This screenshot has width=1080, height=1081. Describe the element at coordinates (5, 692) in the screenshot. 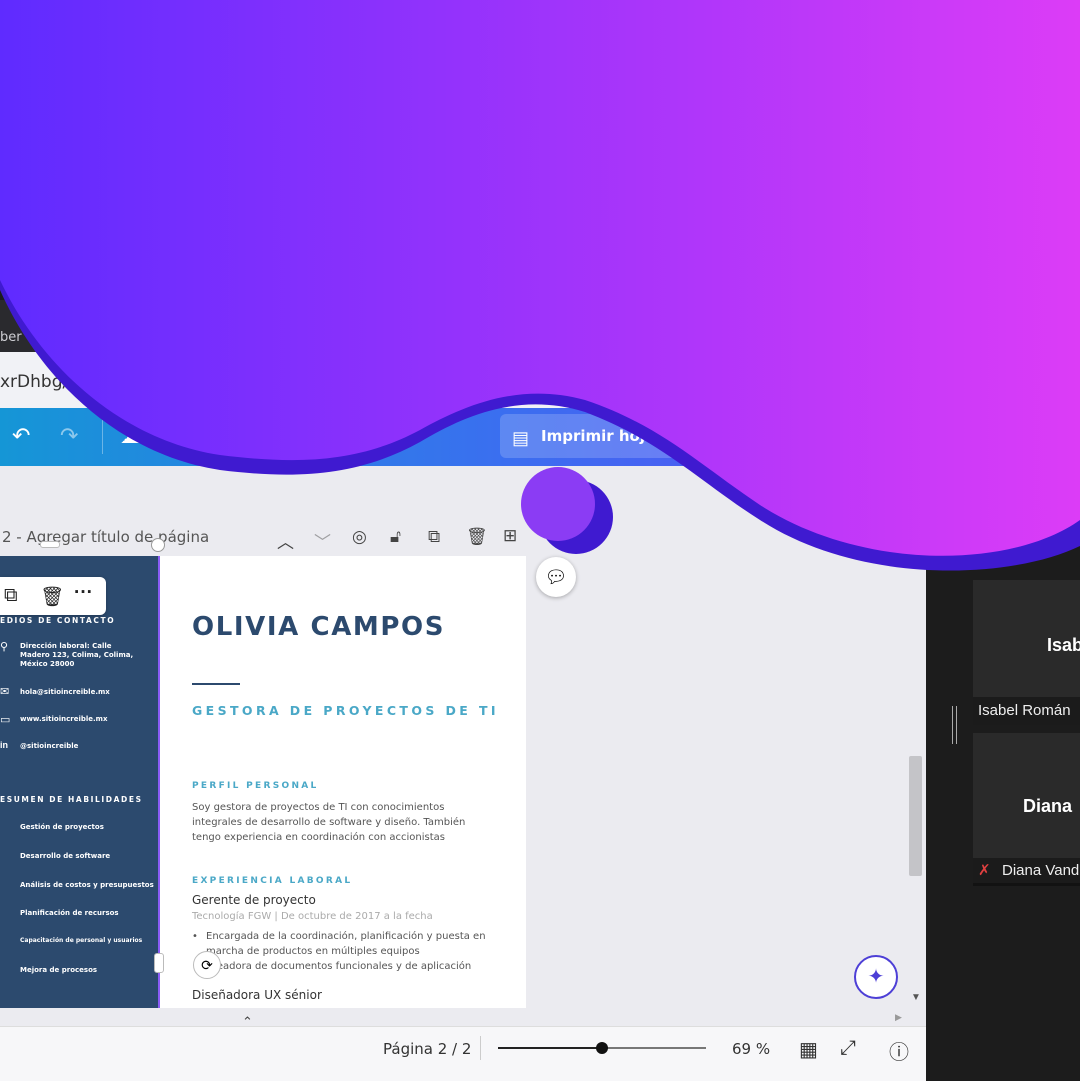

I see `mail-icon: ✉` at that location.